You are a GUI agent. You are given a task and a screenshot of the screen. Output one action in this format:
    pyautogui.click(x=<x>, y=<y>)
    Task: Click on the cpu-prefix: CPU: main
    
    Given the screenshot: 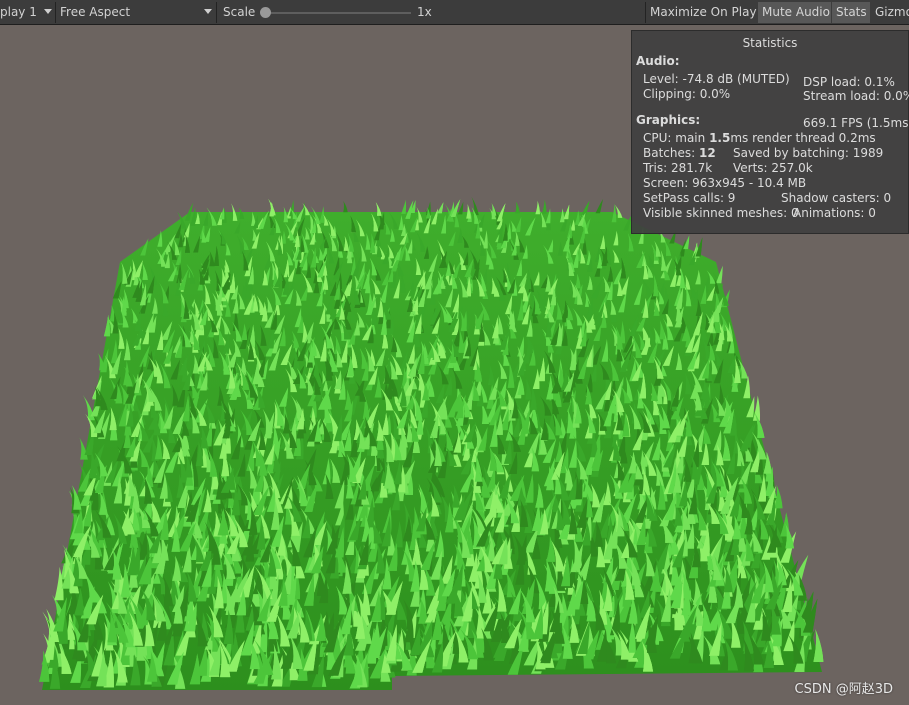 What is the action you would take?
    pyautogui.click(x=674, y=138)
    